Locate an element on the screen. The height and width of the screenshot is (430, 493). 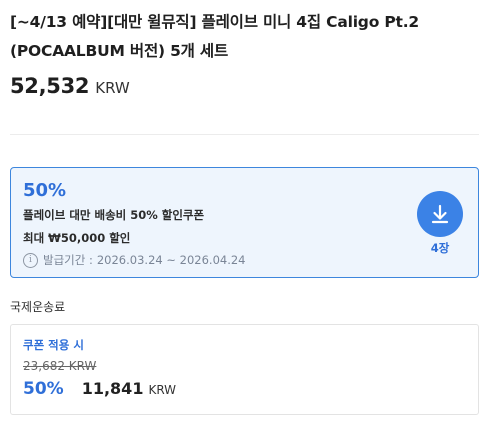
coupon-applied-label: 쿠폰 적용 시 is located at coordinates (53, 345).